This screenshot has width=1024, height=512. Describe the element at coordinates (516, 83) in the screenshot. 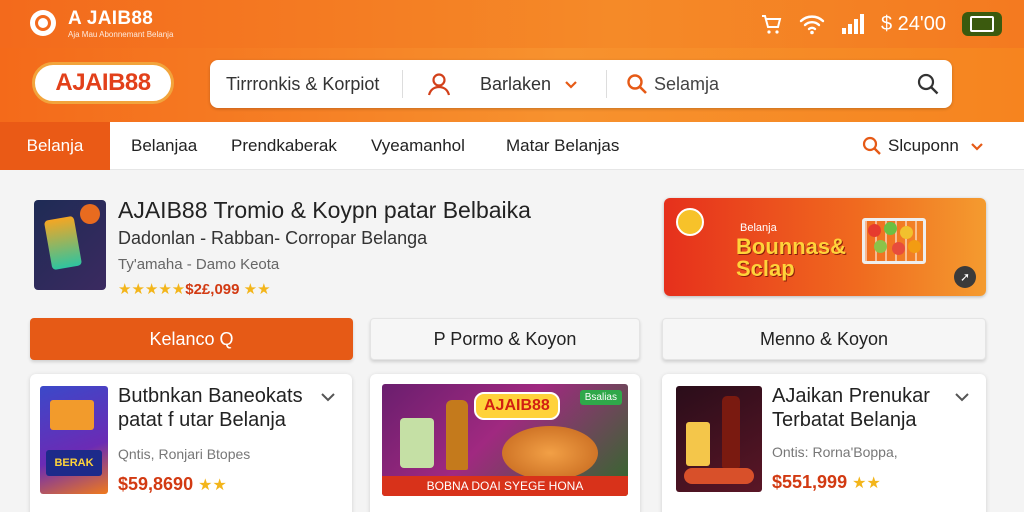

I see `user-selector-label: Barlaken` at that location.